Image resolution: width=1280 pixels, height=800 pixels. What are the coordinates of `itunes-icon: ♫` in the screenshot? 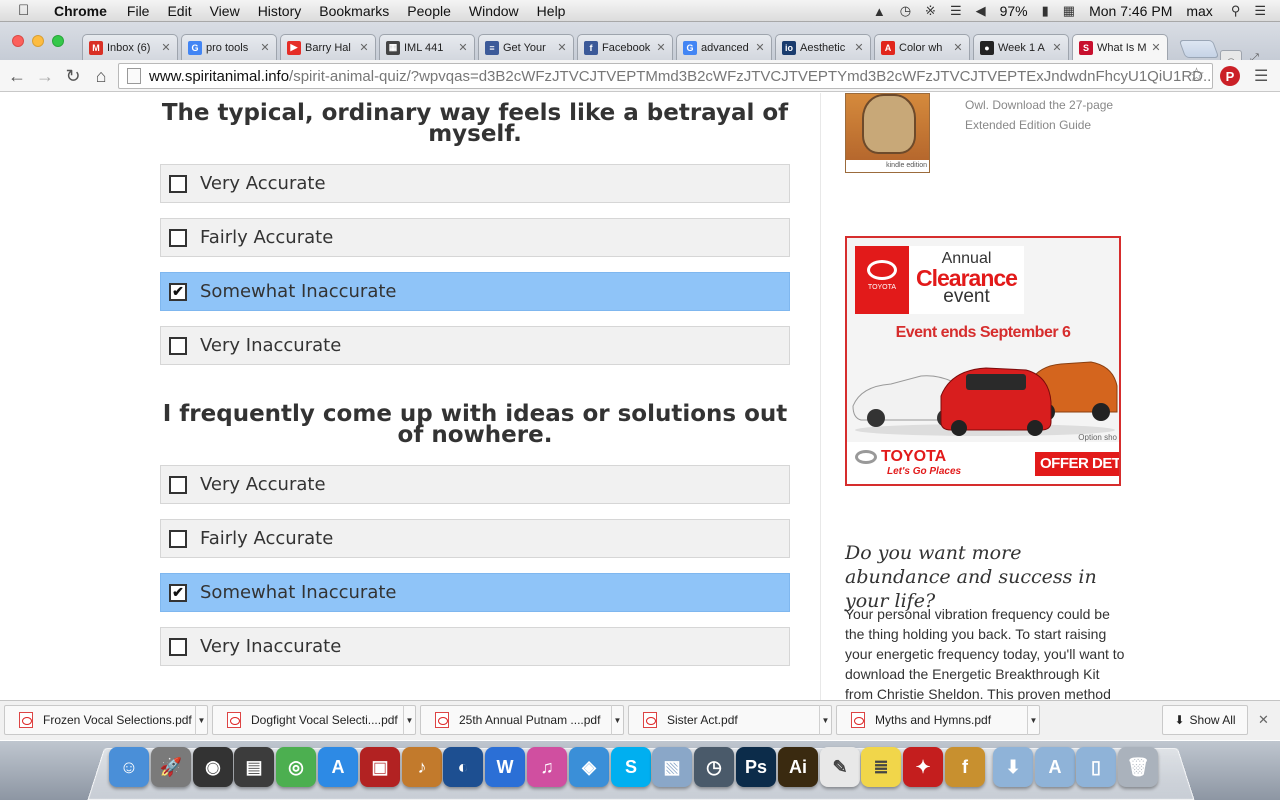 It's located at (547, 767).